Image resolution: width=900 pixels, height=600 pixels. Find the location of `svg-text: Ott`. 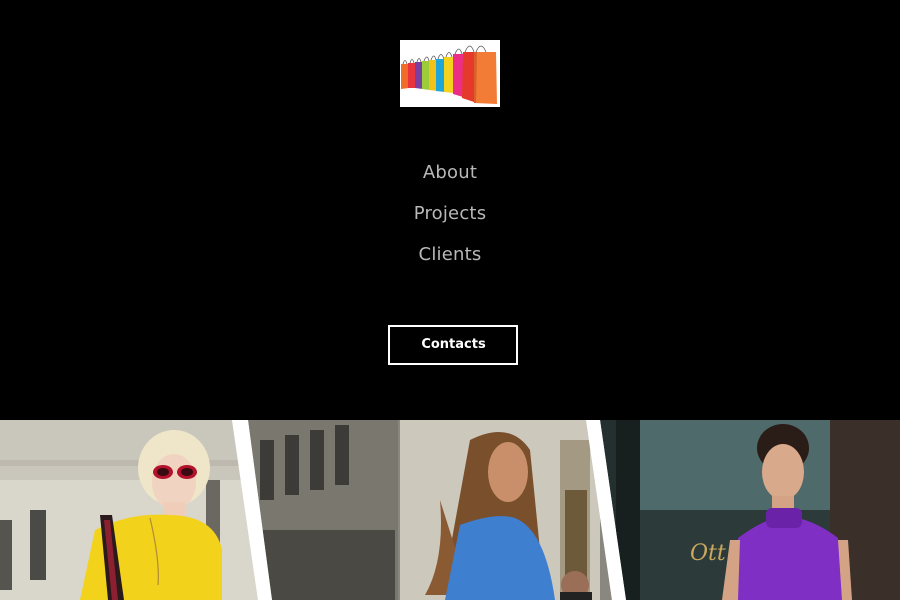

svg-text: Ott is located at coordinates (708, 553).